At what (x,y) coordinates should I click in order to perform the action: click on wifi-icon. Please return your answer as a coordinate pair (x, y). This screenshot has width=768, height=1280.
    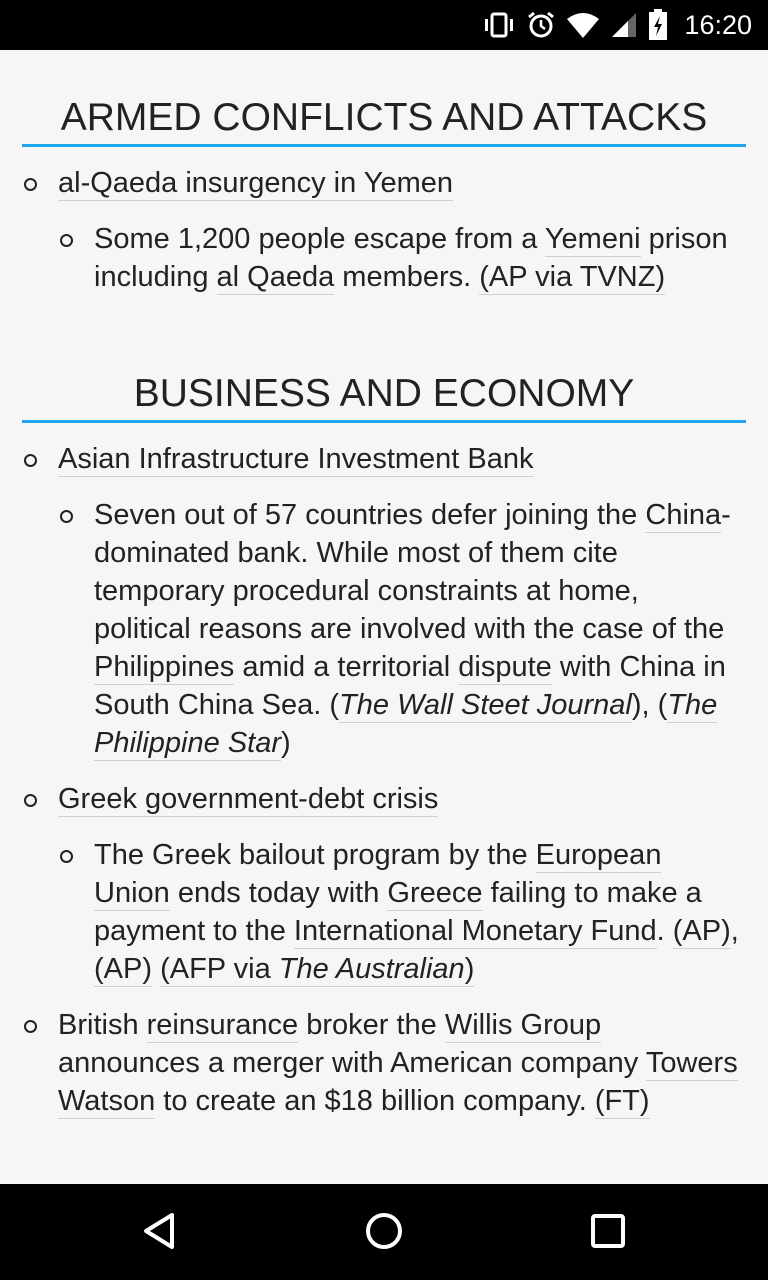
    Looking at the image, I should click on (583, 25).